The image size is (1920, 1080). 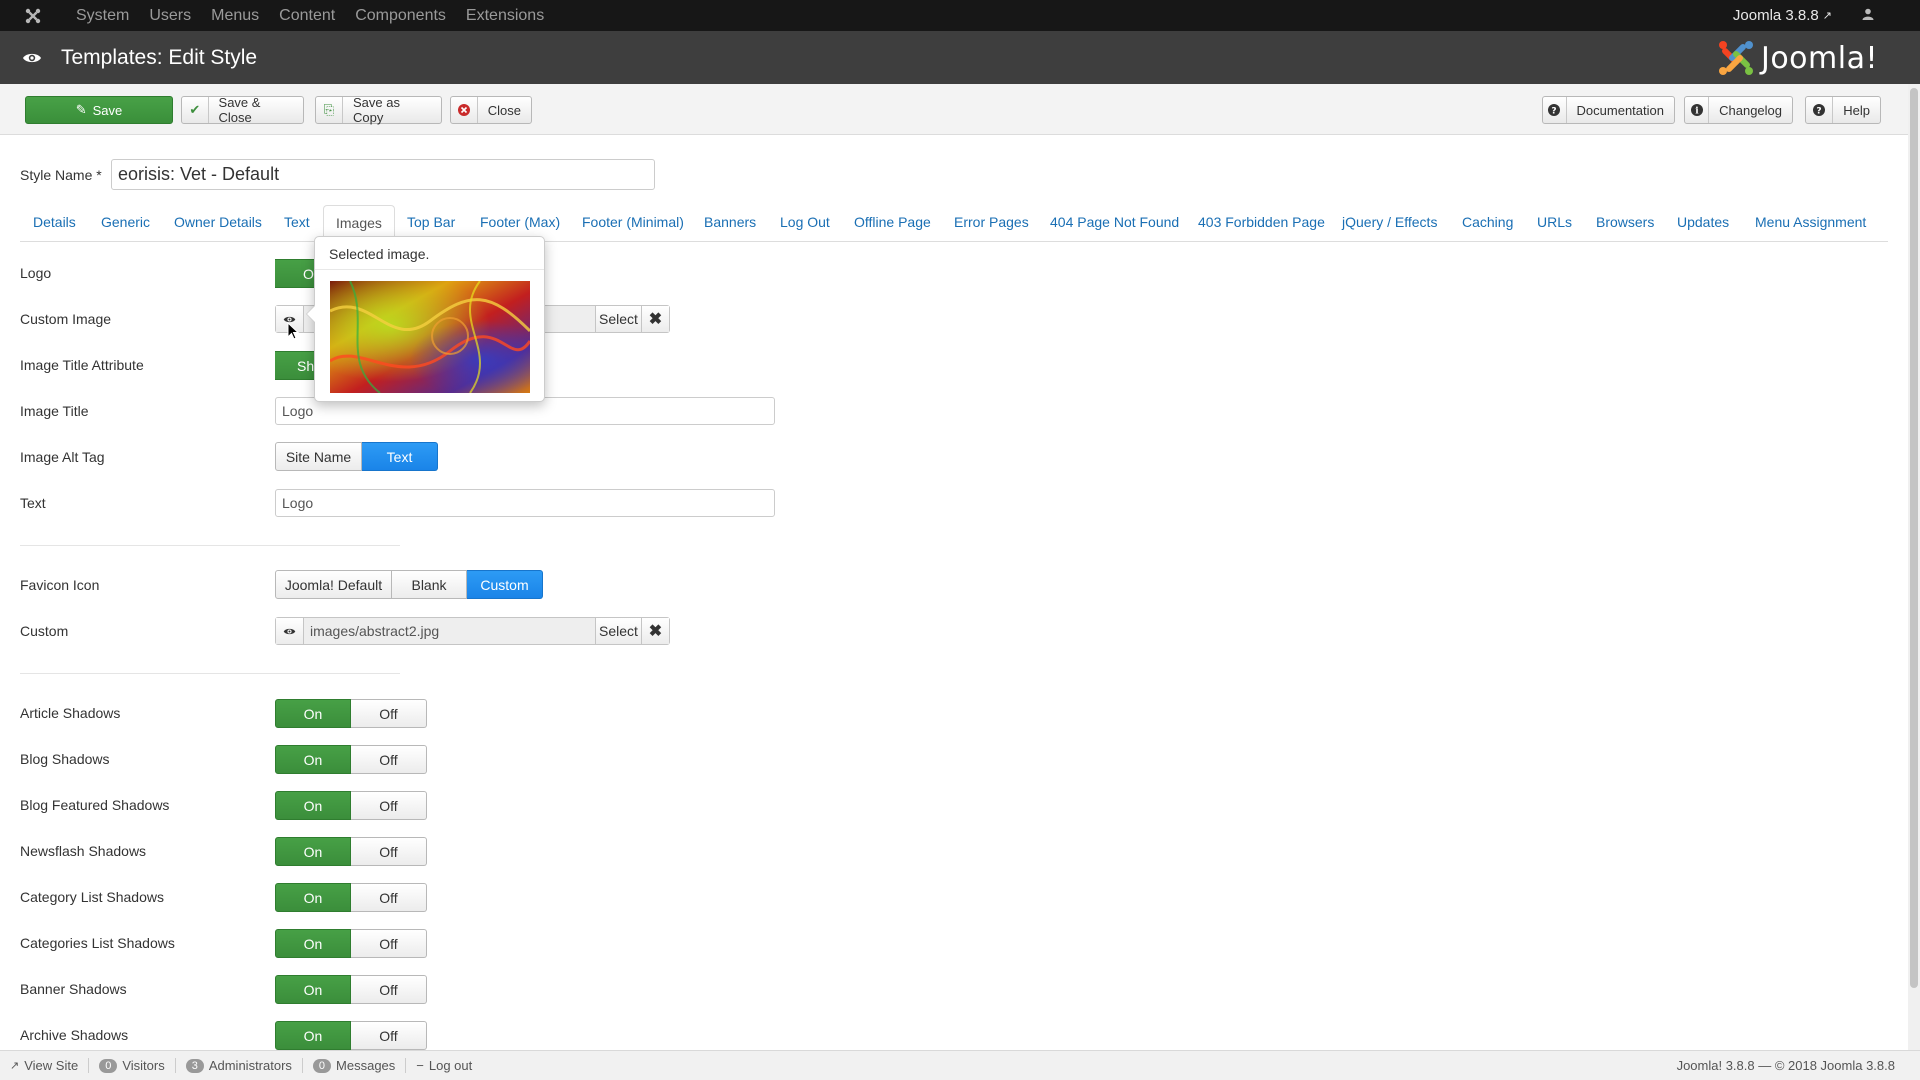 I want to click on tab-offline-page: Offline Page, so click(x=892, y=222).